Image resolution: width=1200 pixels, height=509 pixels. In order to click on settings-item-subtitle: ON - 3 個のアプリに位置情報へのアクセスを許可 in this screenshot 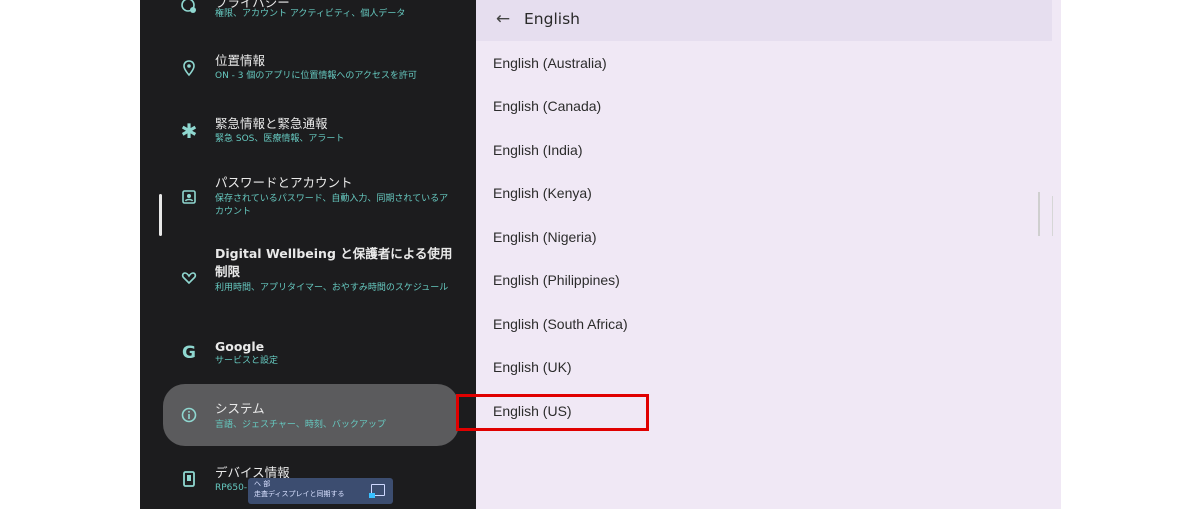, I will do `click(316, 76)`.